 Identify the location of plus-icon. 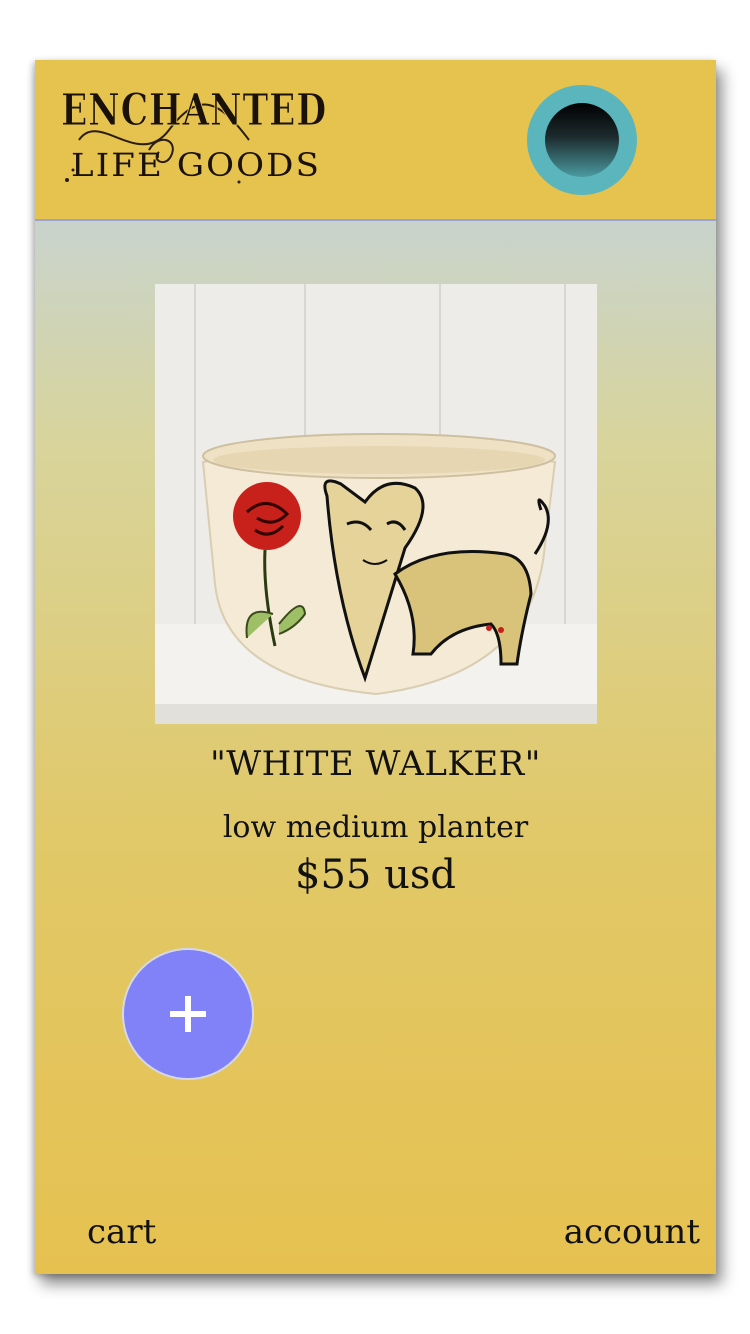
(188, 1014).